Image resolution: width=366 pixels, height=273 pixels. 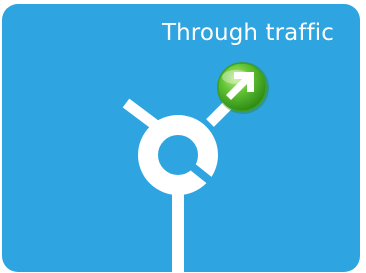 I want to click on exit-arrow-button, so click(x=243, y=88).